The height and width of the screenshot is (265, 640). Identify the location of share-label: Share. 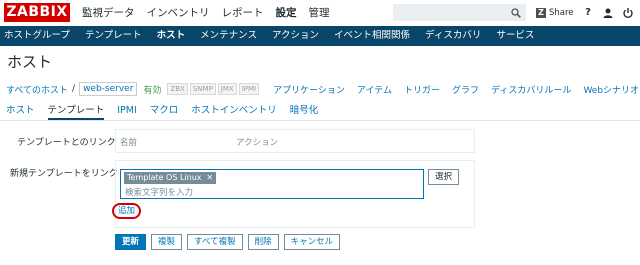
(561, 13).